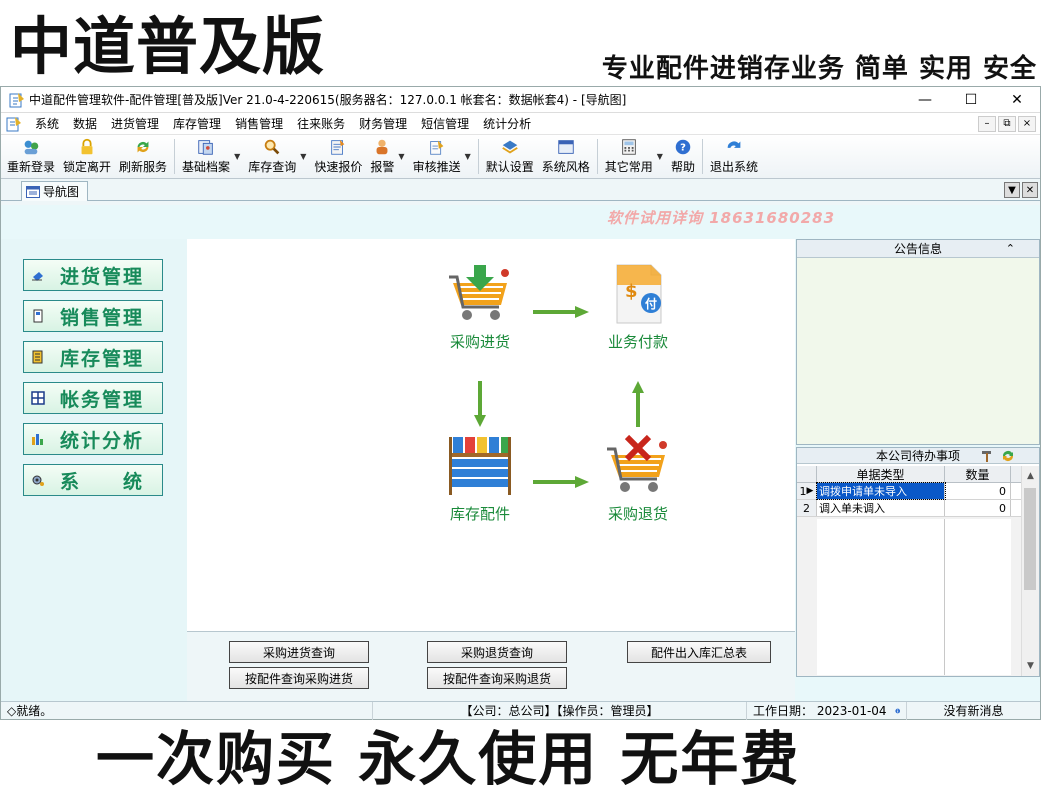 The height and width of the screenshot is (800, 1041). Describe the element at coordinates (561, 312) in the screenshot. I see `arrow-right-icon` at that location.